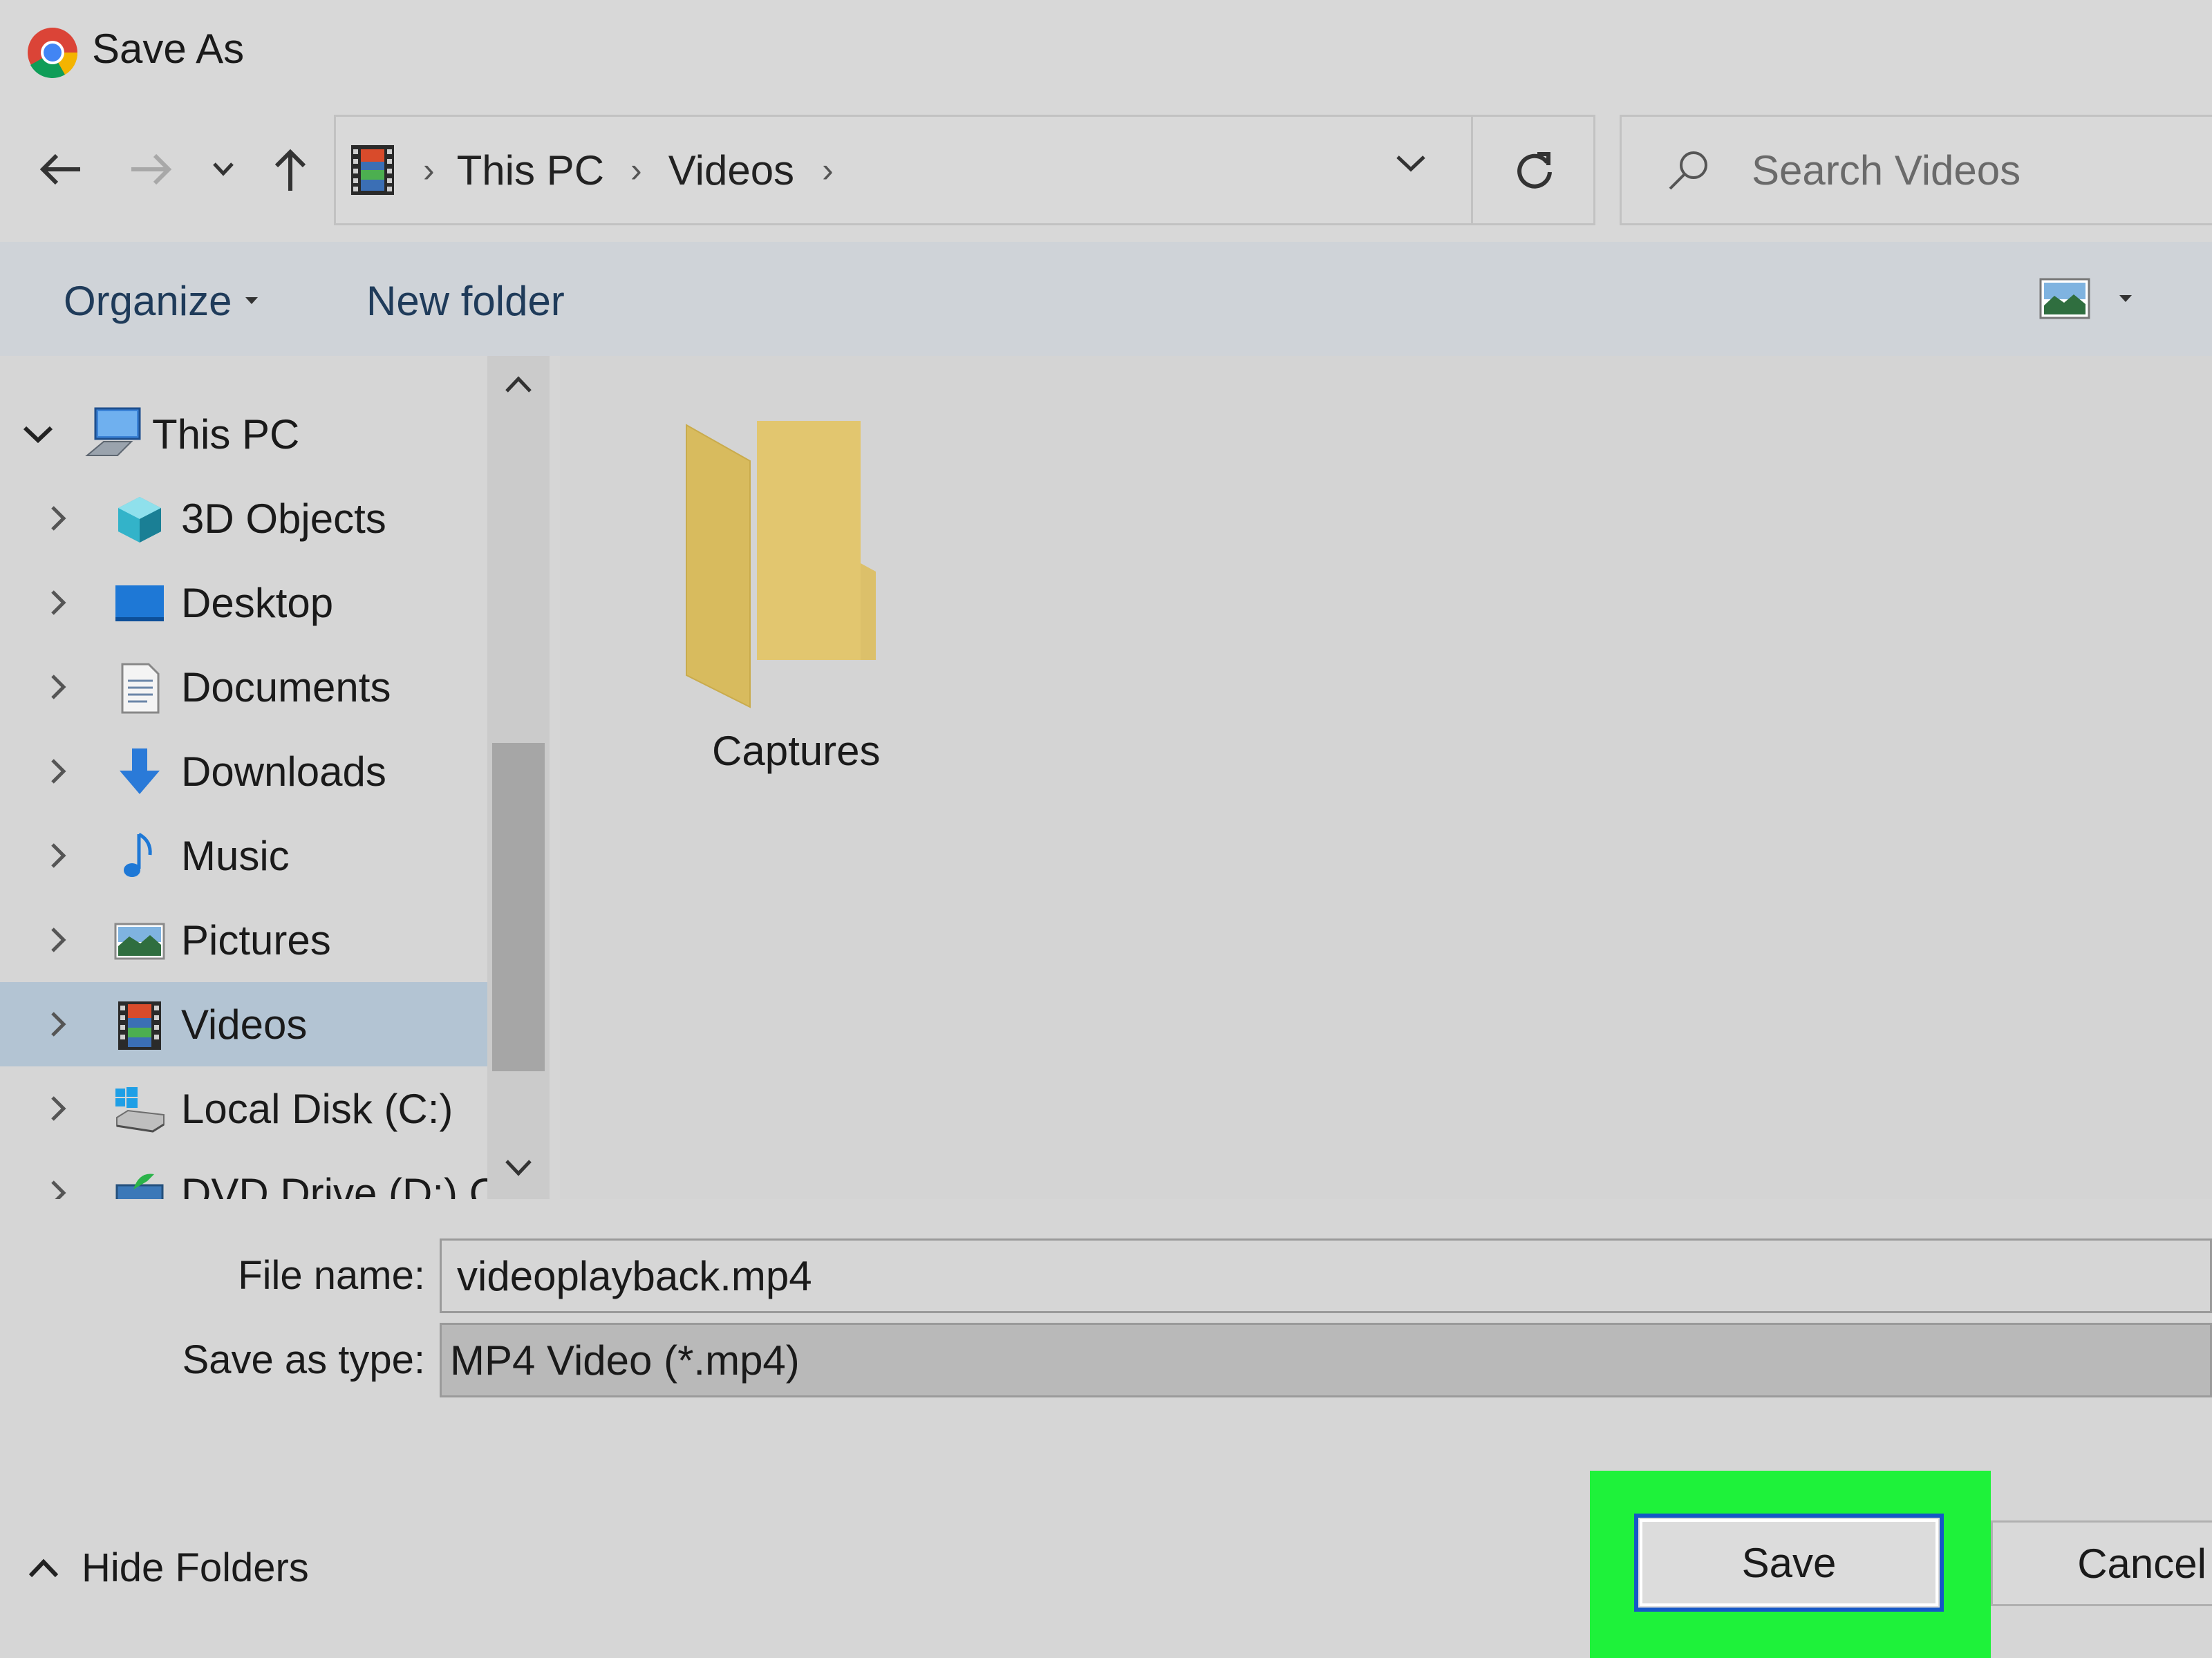 The image size is (2212, 1658). I want to click on organize-button: Organize, so click(162, 300).